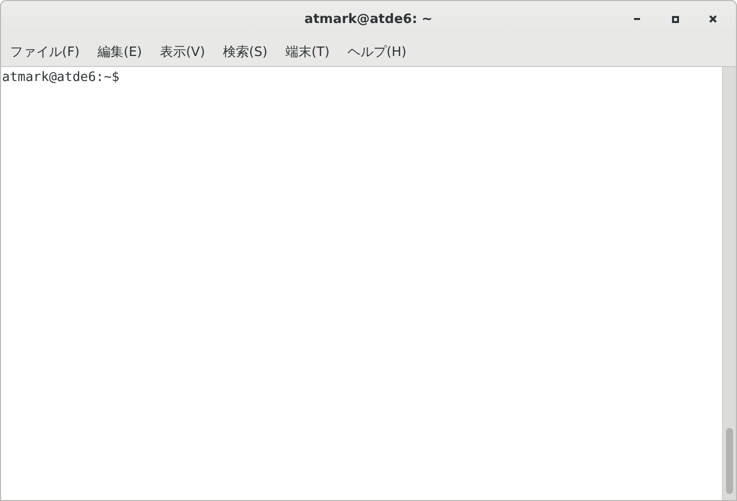 Image resolution: width=737 pixels, height=501 pixels. What do you see at coordinates (713, 19) in the screenshot?
I see `close-icon` at bounding box center [713, 19].